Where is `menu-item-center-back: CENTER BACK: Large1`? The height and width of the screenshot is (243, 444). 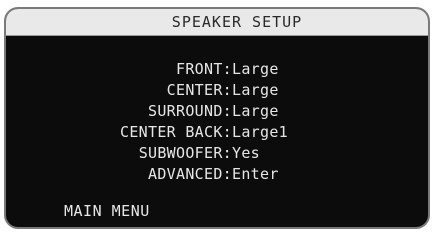
menu-item-center-back: CENTER BACK: Large1 is located at coordinates (217, 132).